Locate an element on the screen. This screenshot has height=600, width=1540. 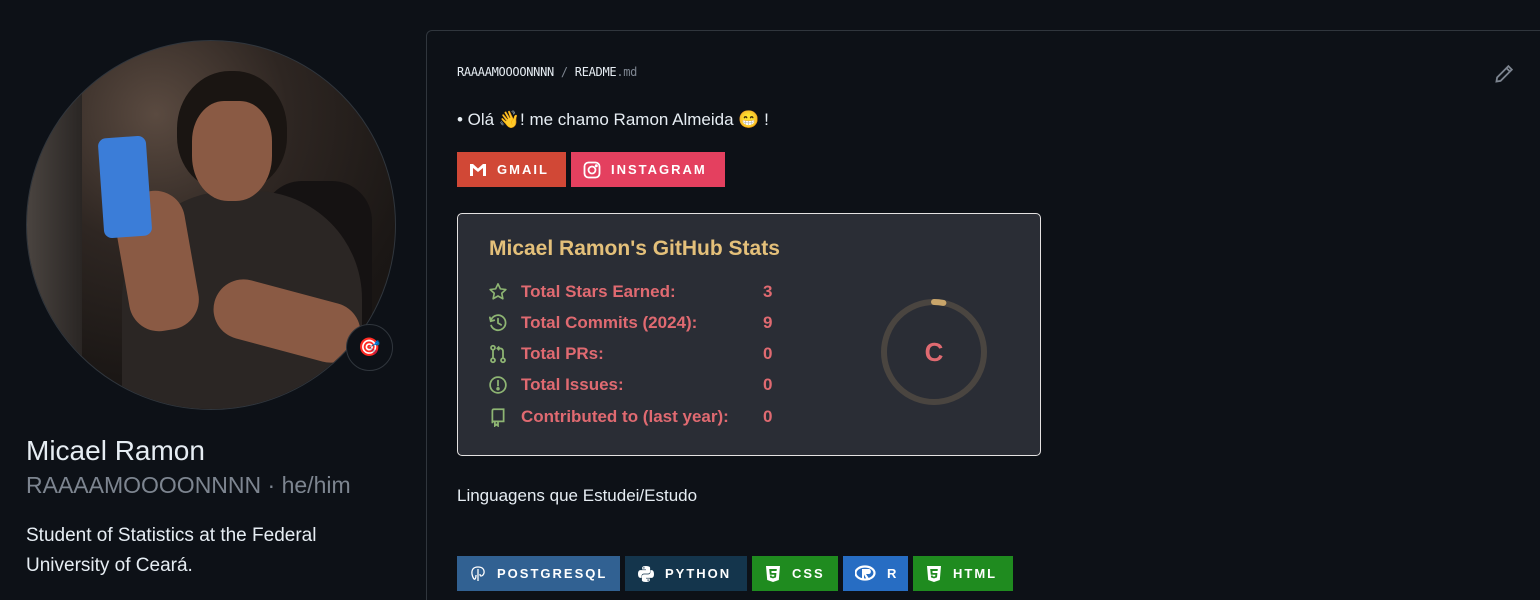
python-badge: PYTHON is located at coordinates (686, 573).